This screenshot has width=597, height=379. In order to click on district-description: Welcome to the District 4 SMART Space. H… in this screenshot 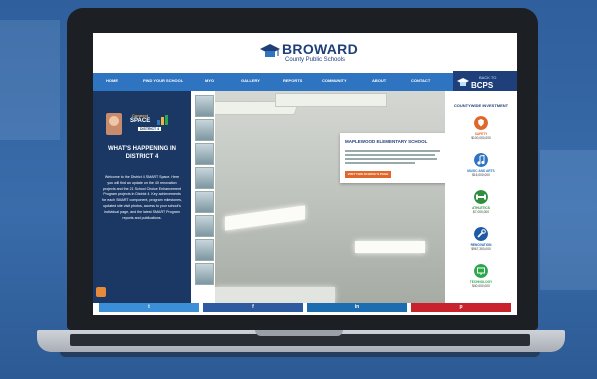, I will do `click(142, 197)`.